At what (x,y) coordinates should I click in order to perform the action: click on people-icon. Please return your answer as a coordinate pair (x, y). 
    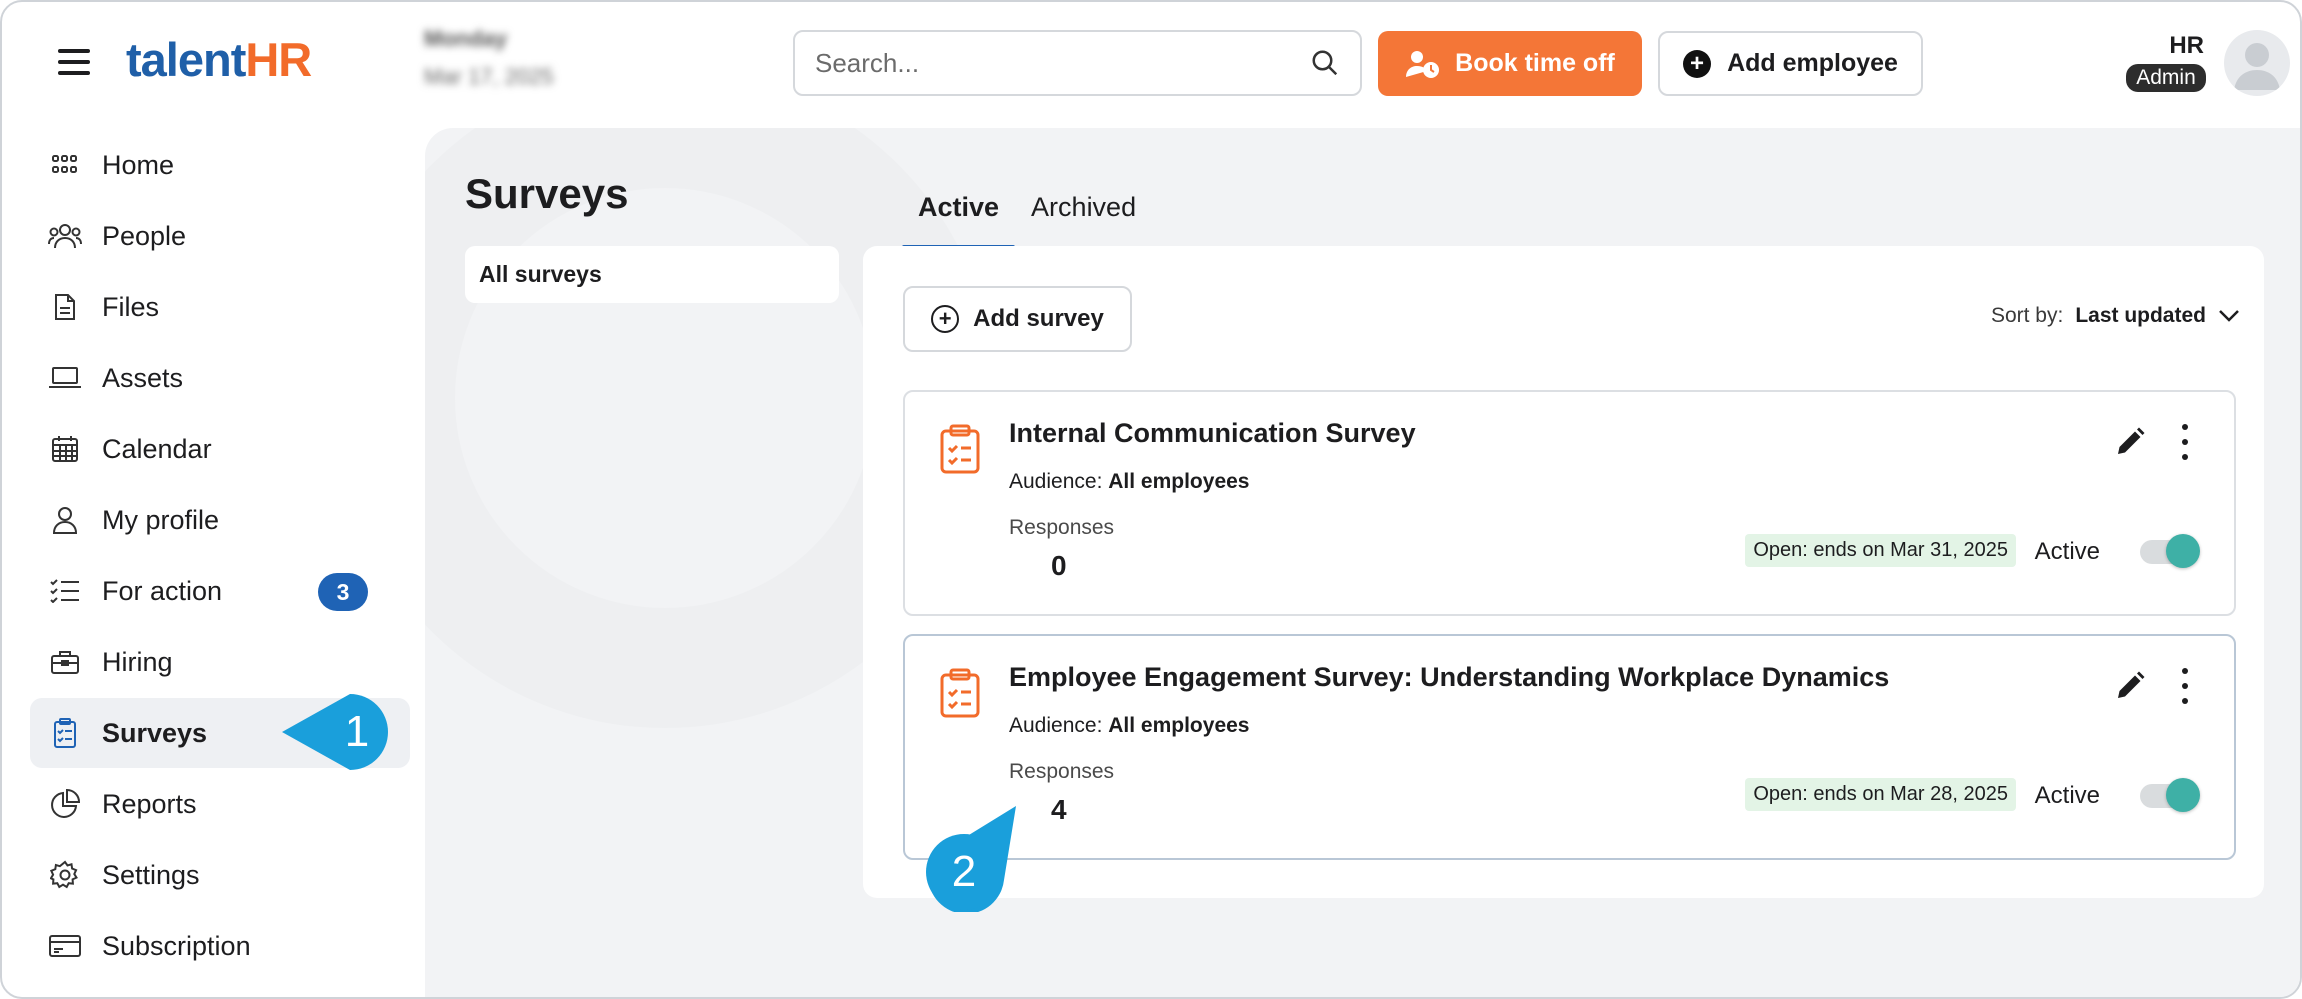
    Looking at the image, I should click on (65, 236).